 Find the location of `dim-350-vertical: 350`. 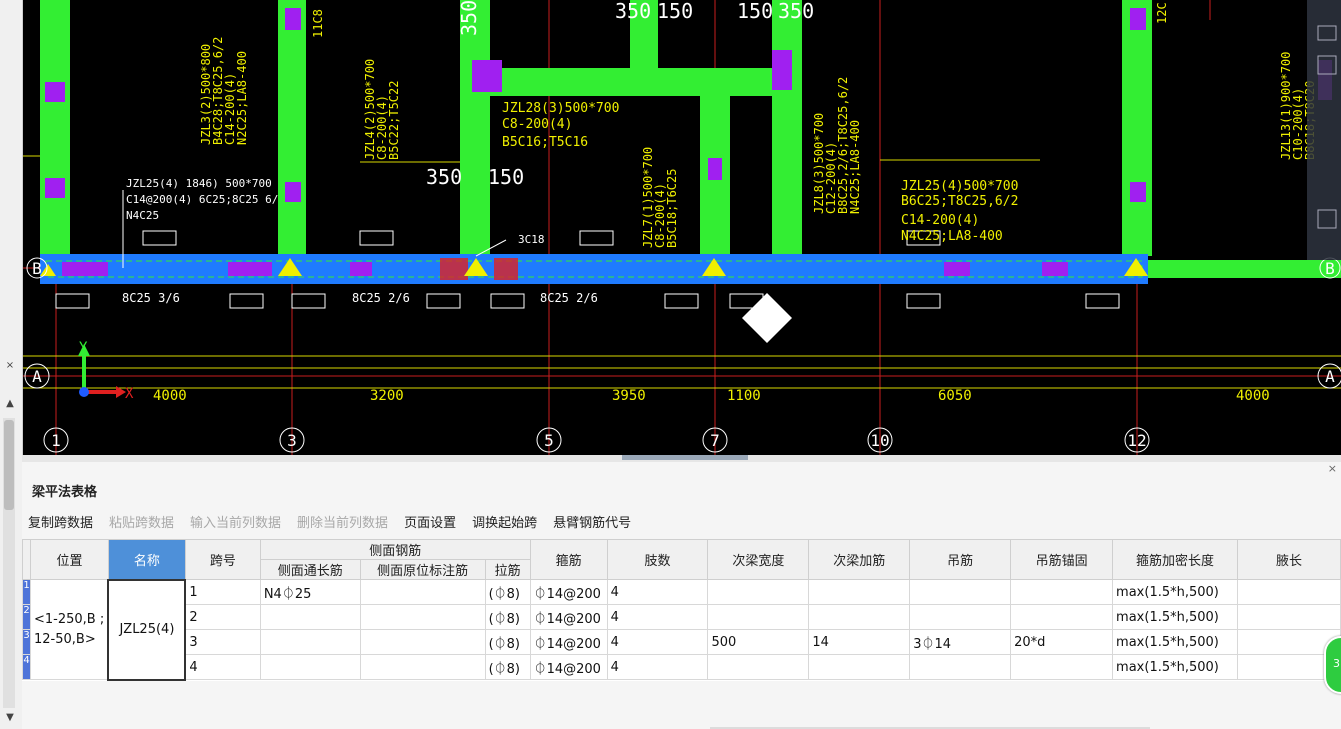

dim-350-vertical: 350 is located at coordinates (469, 18).